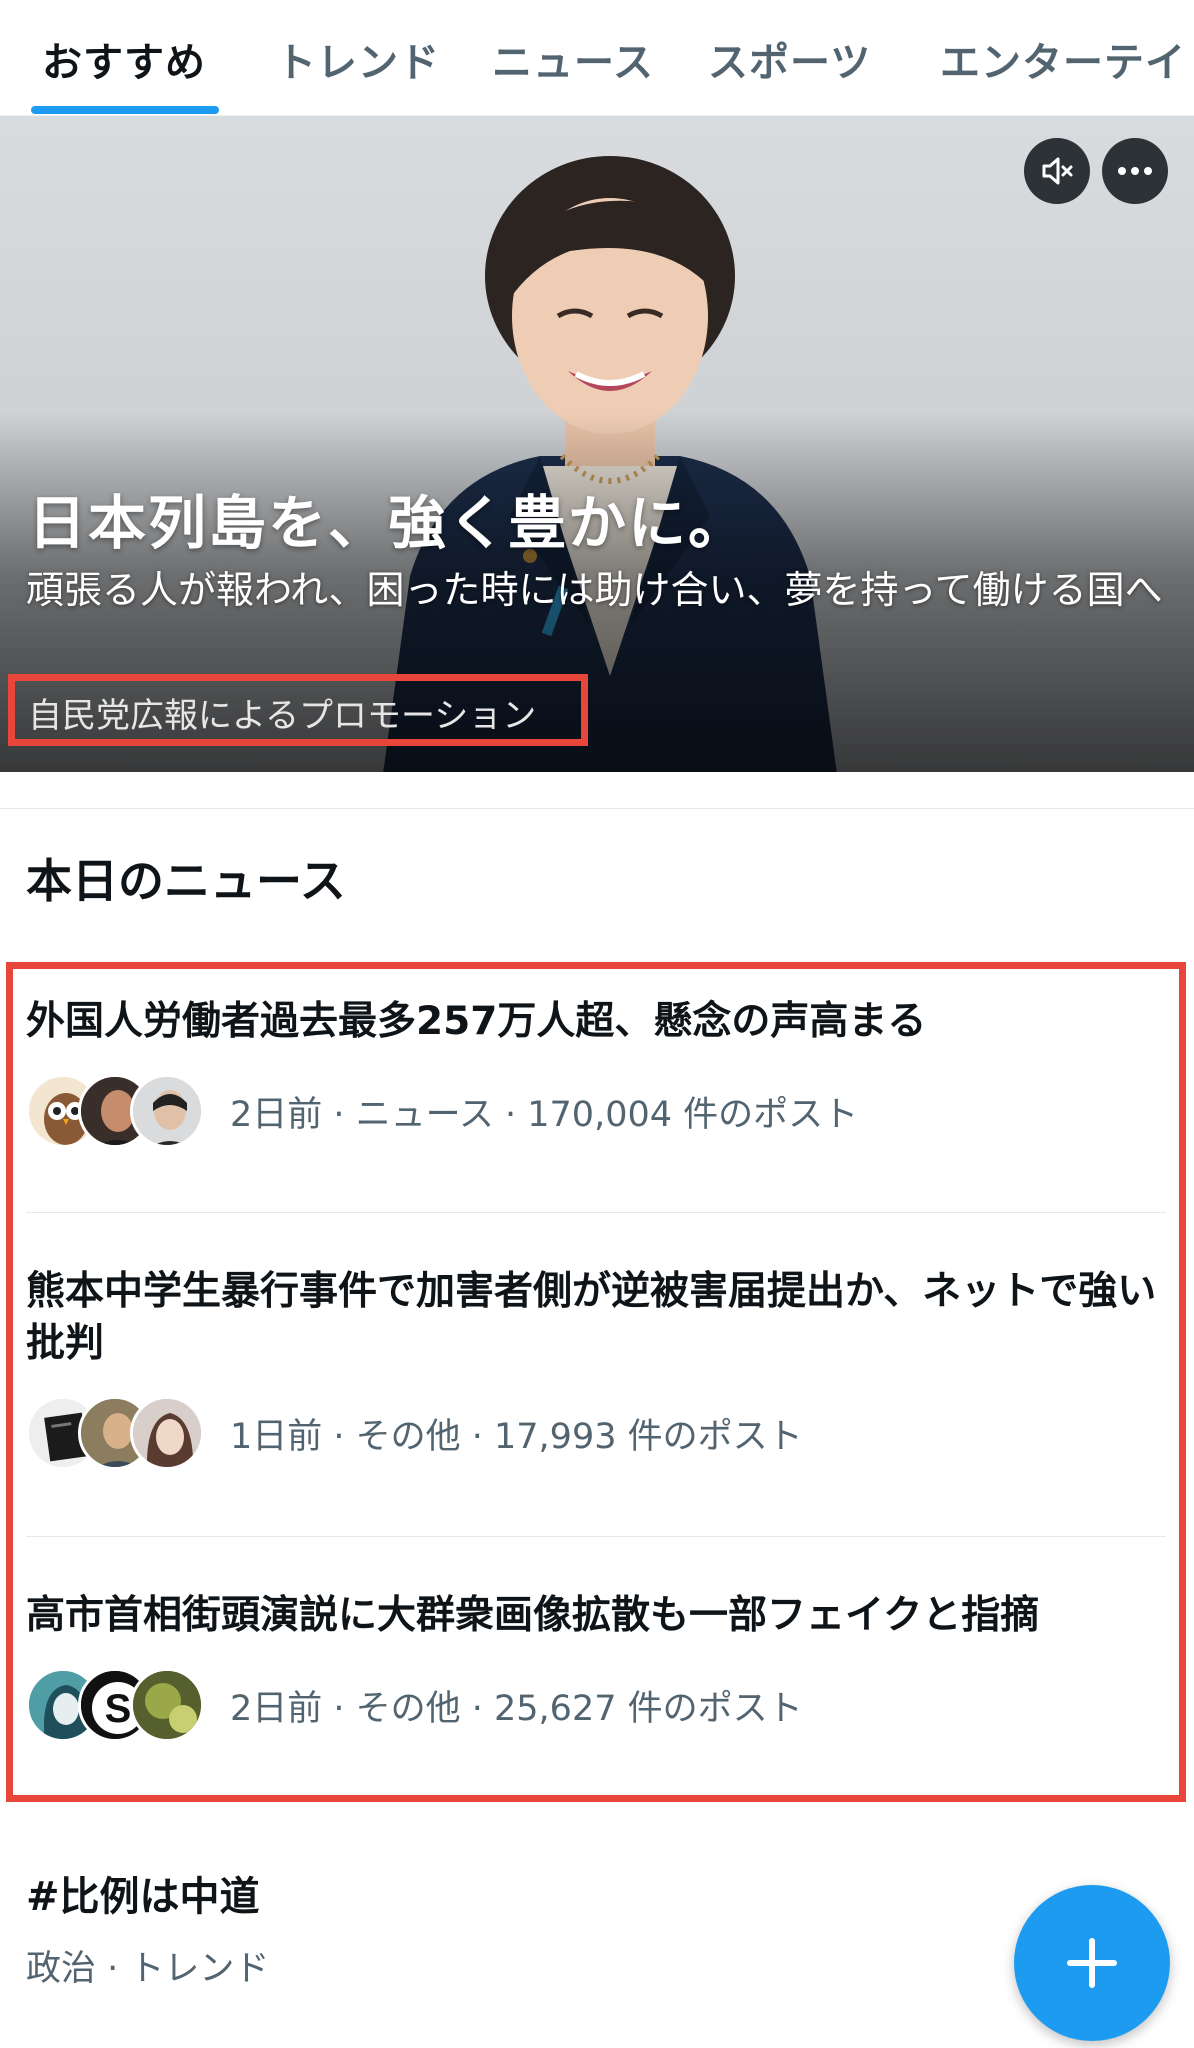 The image size is (1194, 2048). What do you see at coordinates (143, 1893) in the screenshot?
I see `trend-hashtag: #比例は中道` at bounding box center [143, 1893].